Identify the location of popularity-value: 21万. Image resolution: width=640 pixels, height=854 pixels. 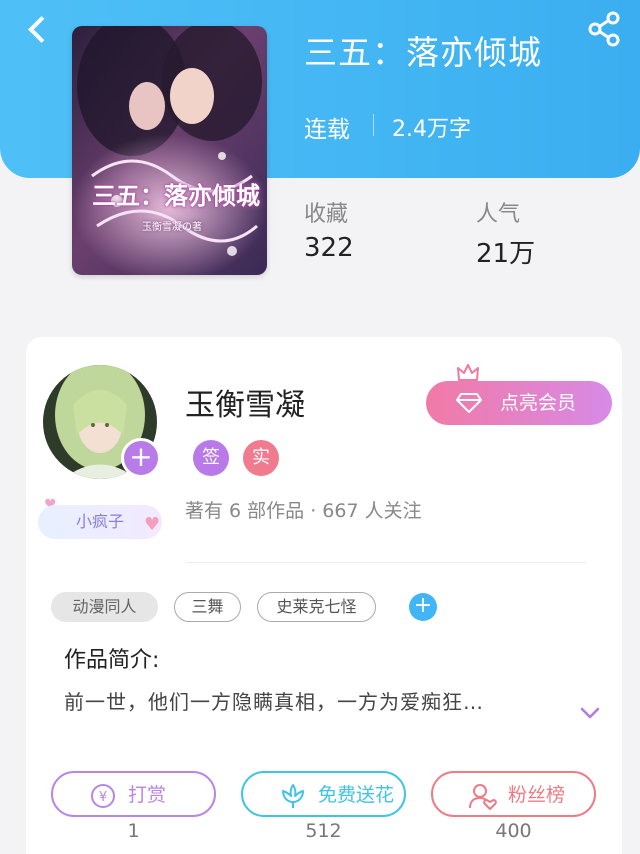
(506, 254).